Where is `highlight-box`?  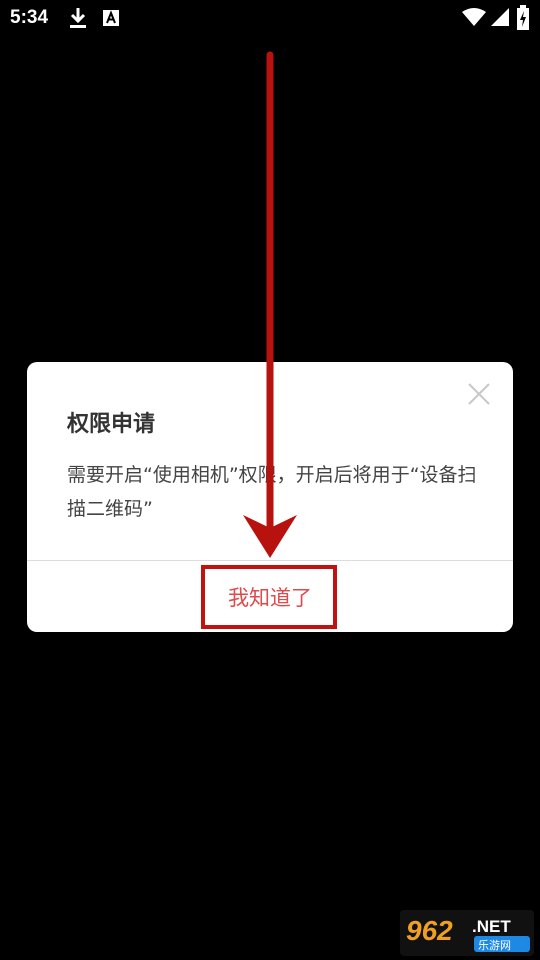
highlight-box is located at coordinates (269, 597).